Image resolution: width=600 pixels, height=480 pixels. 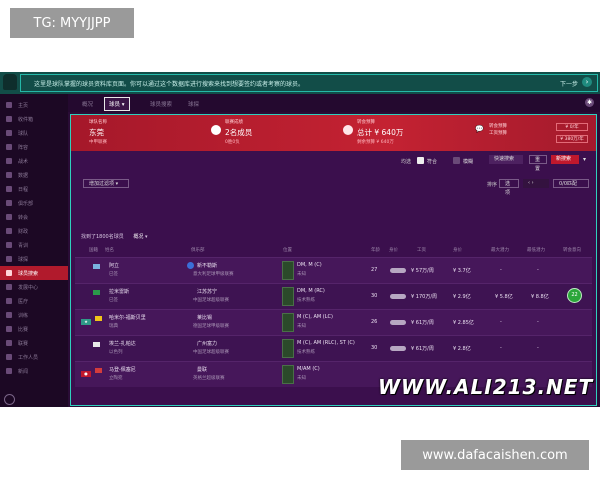 I want to click on sidebar-item-news: 新闻, so click(x=34, y=371).